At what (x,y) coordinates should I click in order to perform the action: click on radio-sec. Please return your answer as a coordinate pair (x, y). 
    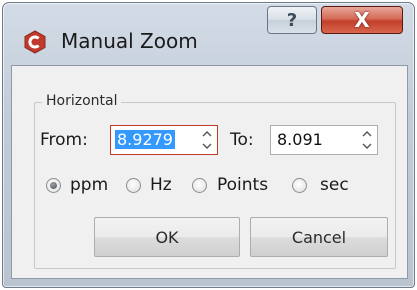
    Looking at the image, I should click on (299, 185).